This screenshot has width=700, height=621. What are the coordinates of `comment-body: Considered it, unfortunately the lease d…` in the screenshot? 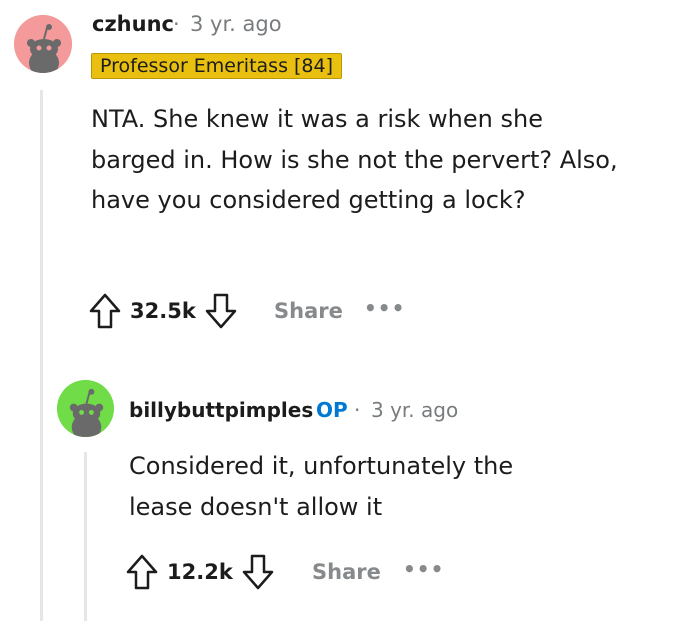 It's located at (321, 486).